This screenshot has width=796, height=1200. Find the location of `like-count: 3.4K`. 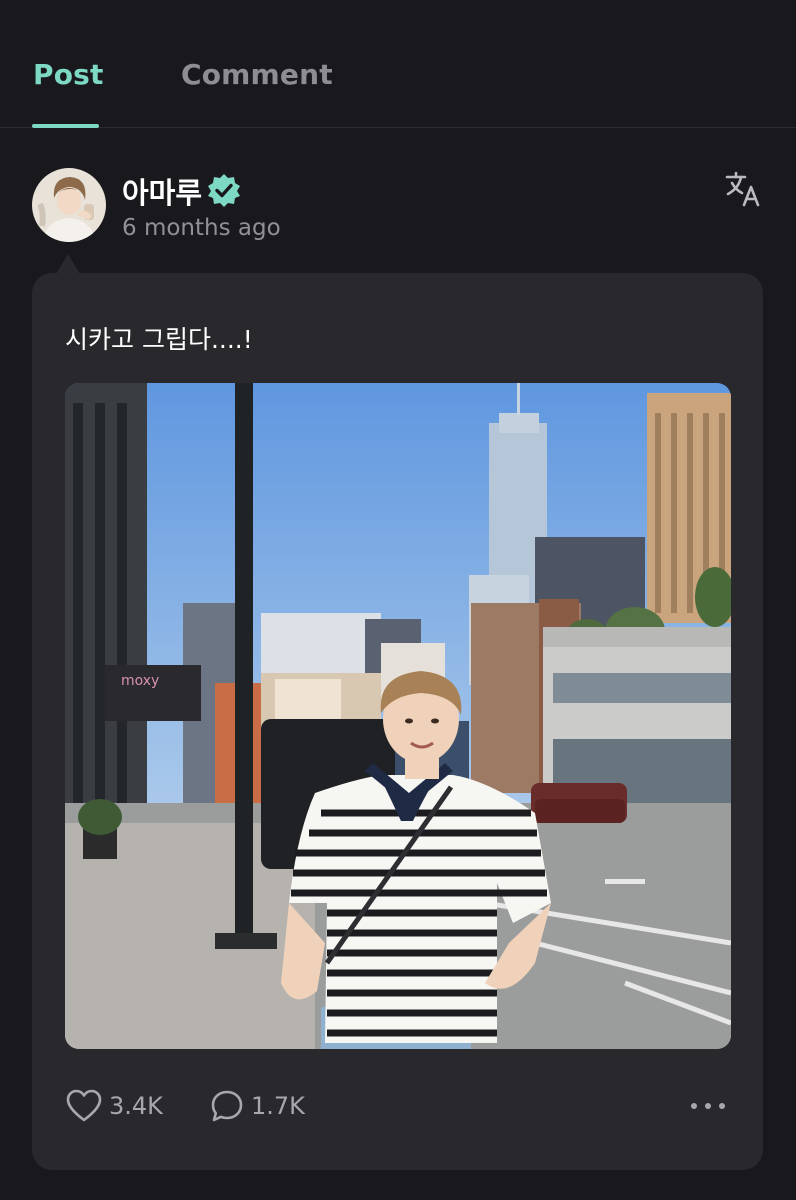

like-count: 3.4K is located at coordinates (136, 1106).